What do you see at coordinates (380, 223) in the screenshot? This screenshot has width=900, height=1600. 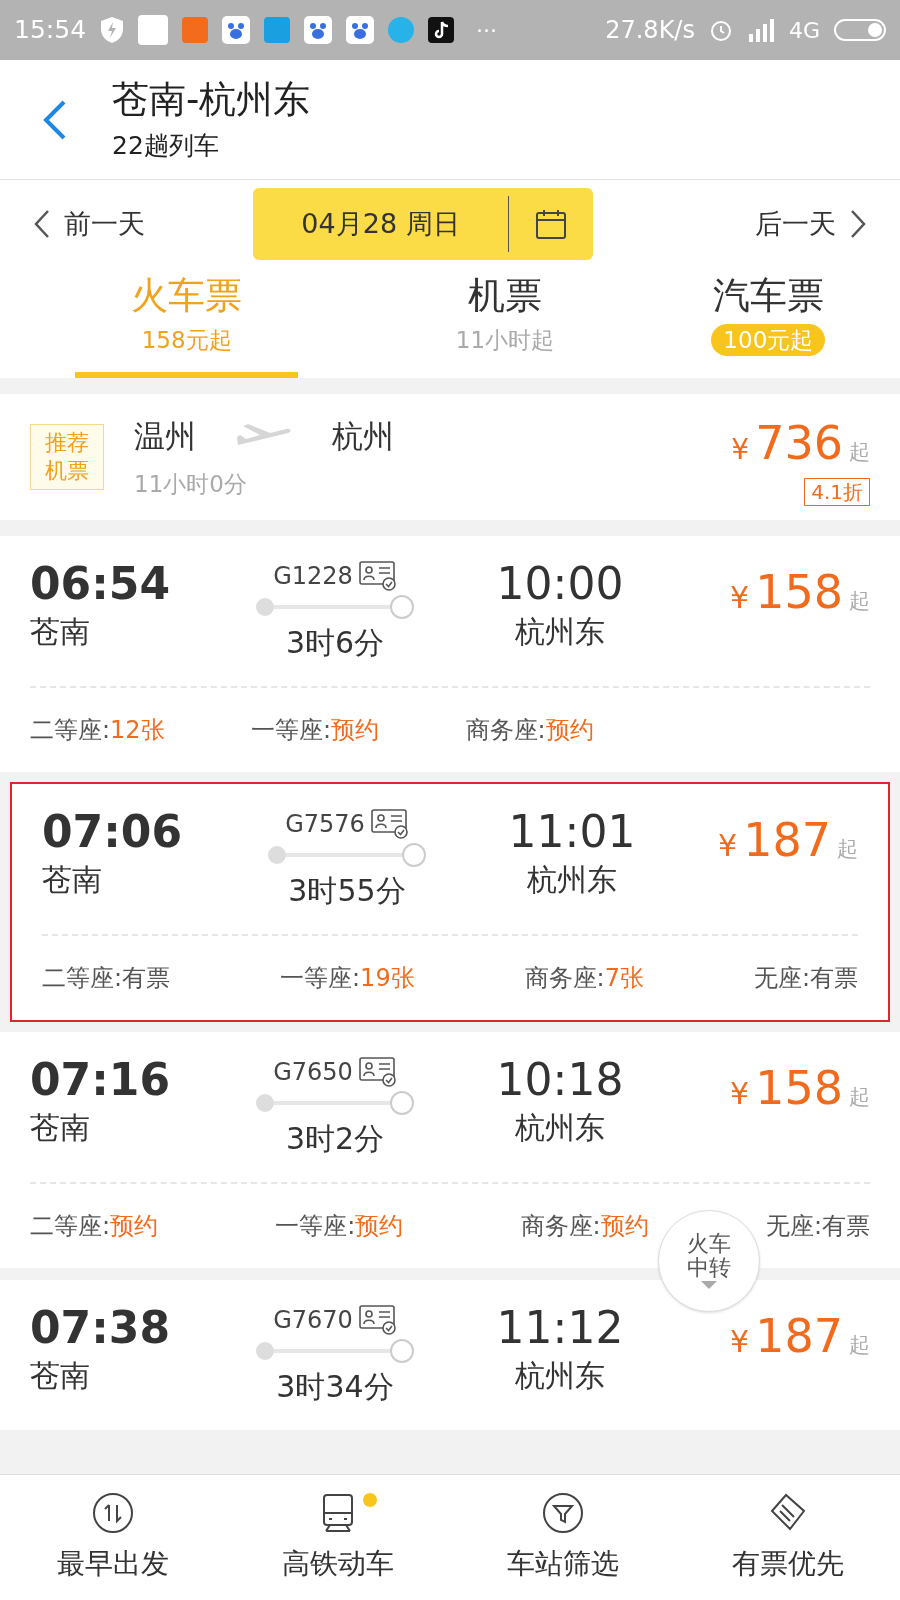 I see `selected-date: 04月28 周日` at bounding box center [380, 223].